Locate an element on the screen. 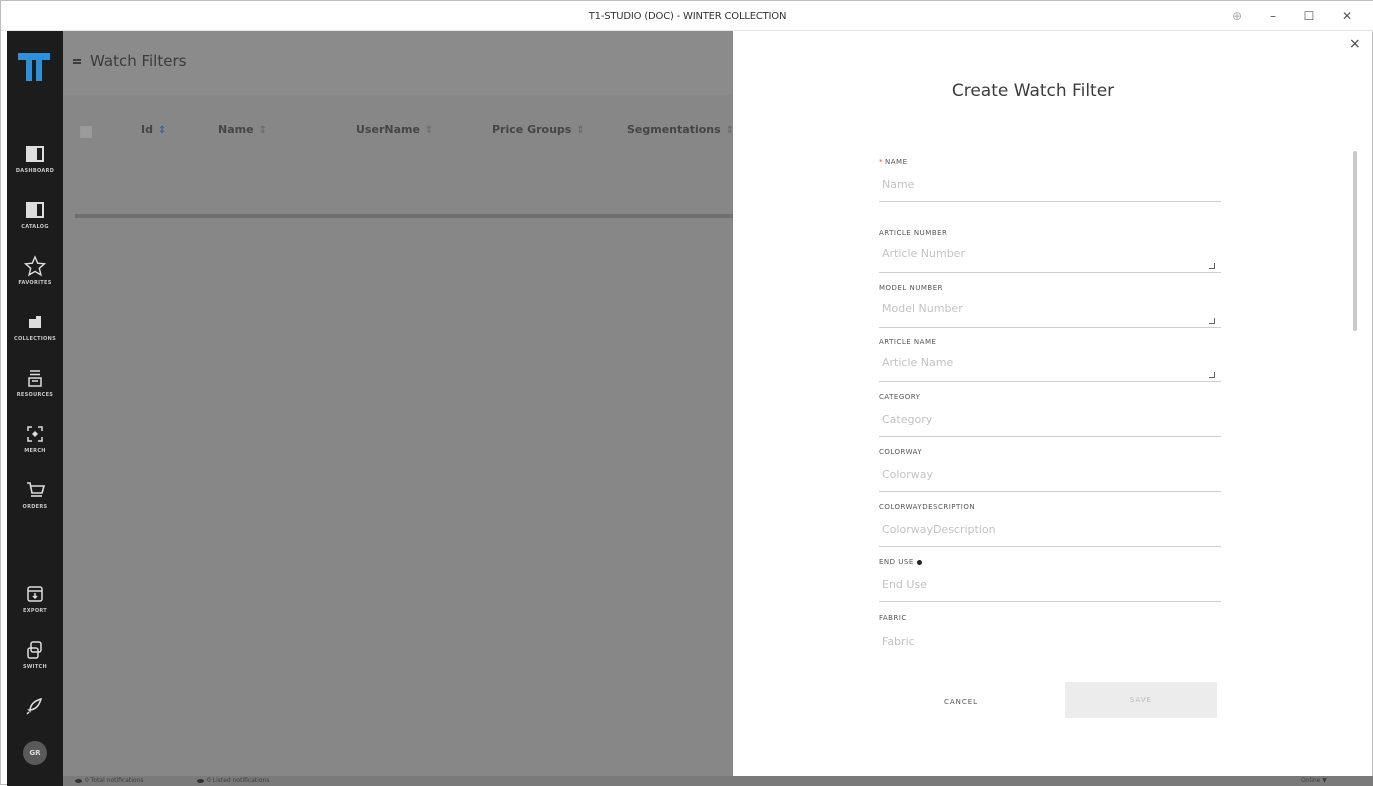 Image resolution: width=1373 pixels, height=786 pixels. column-header-id: Id ⇕ is located at coordinates (153, 129).